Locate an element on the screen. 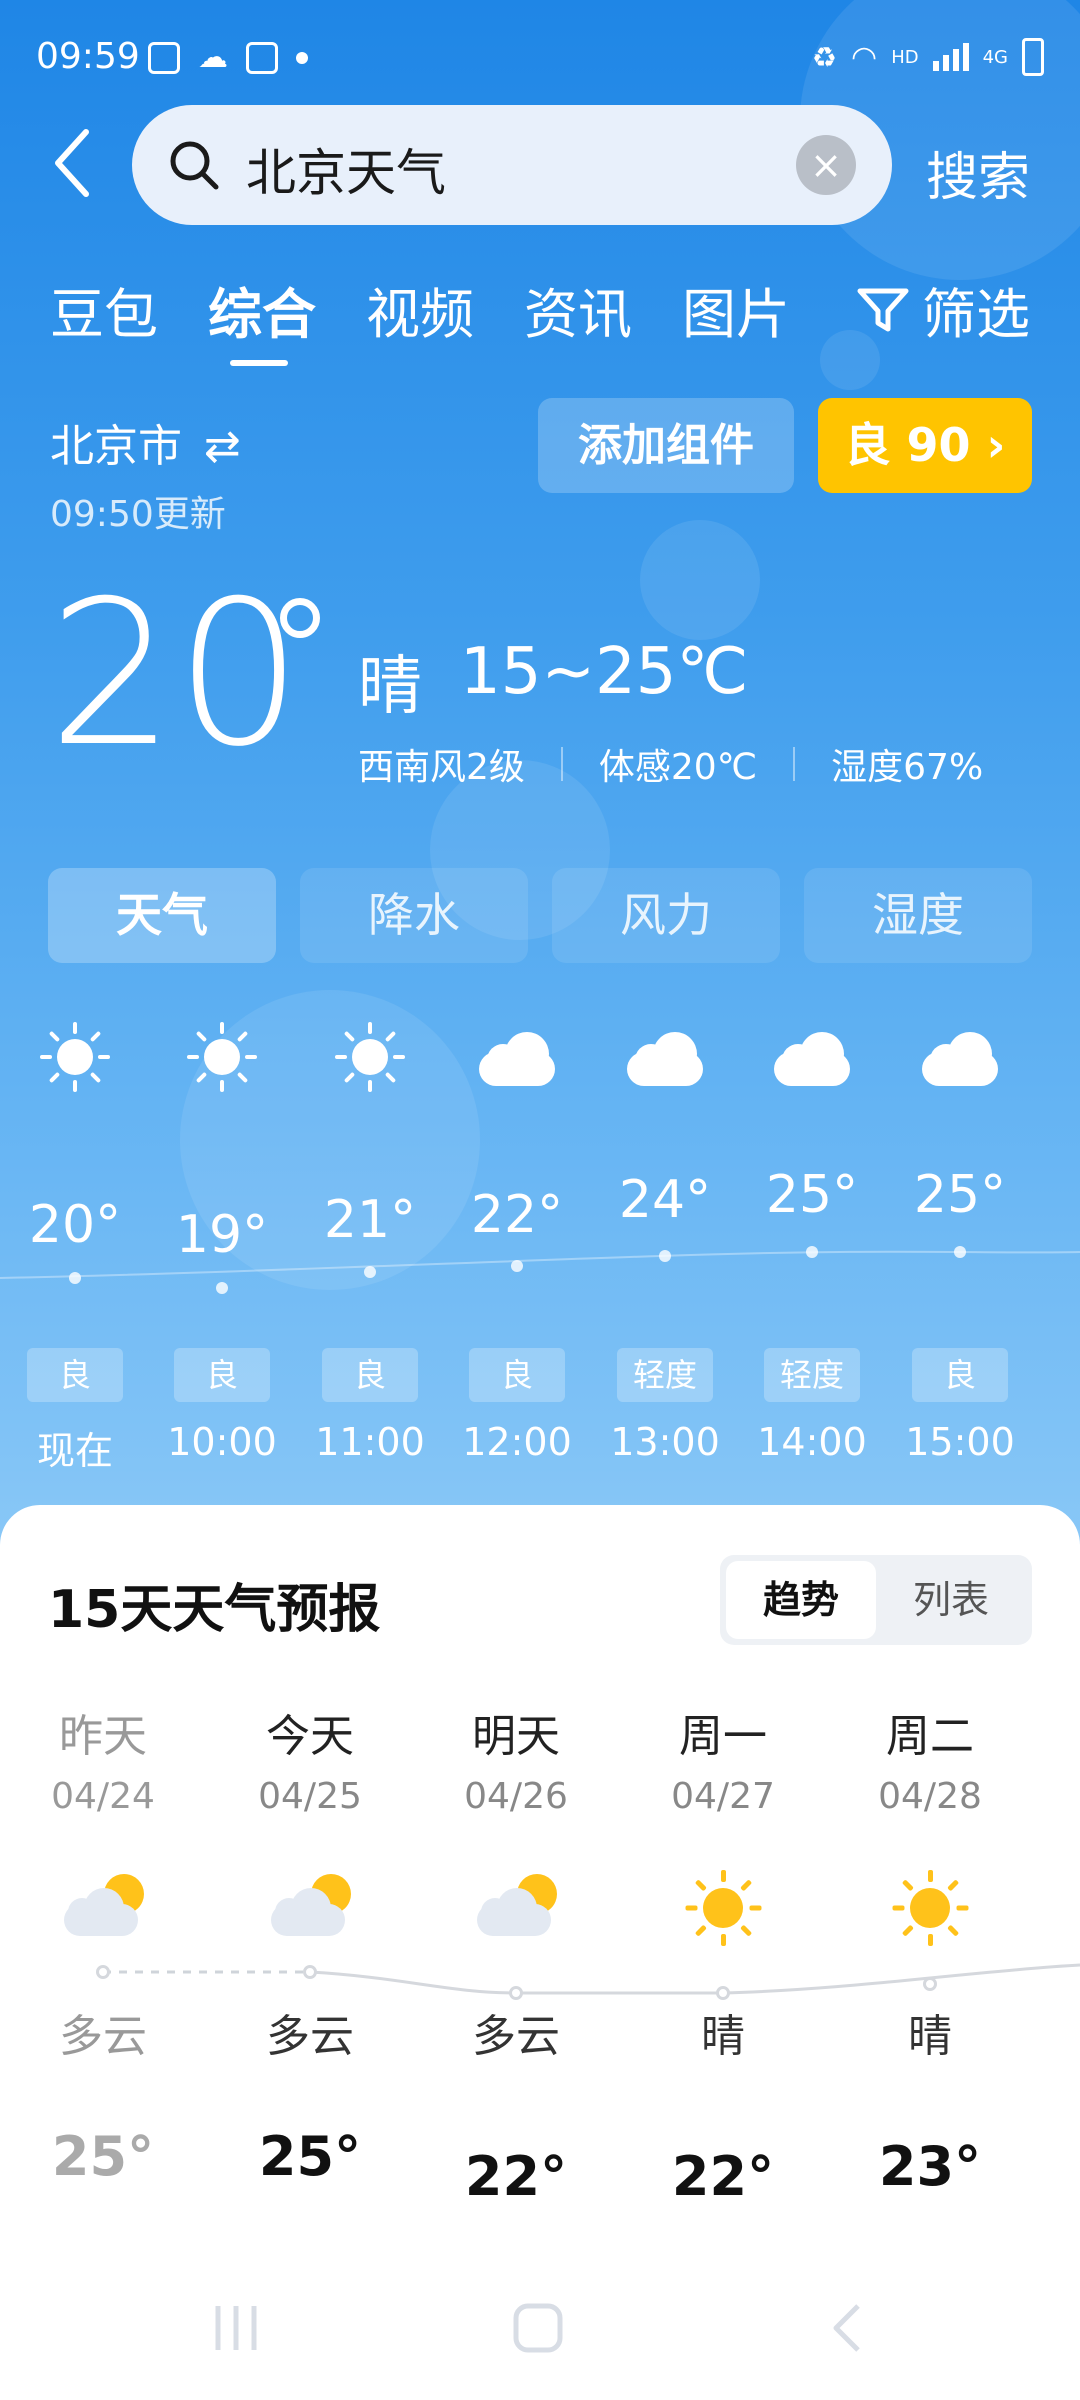  clock-app-icon is located at coordinates (164, 57).